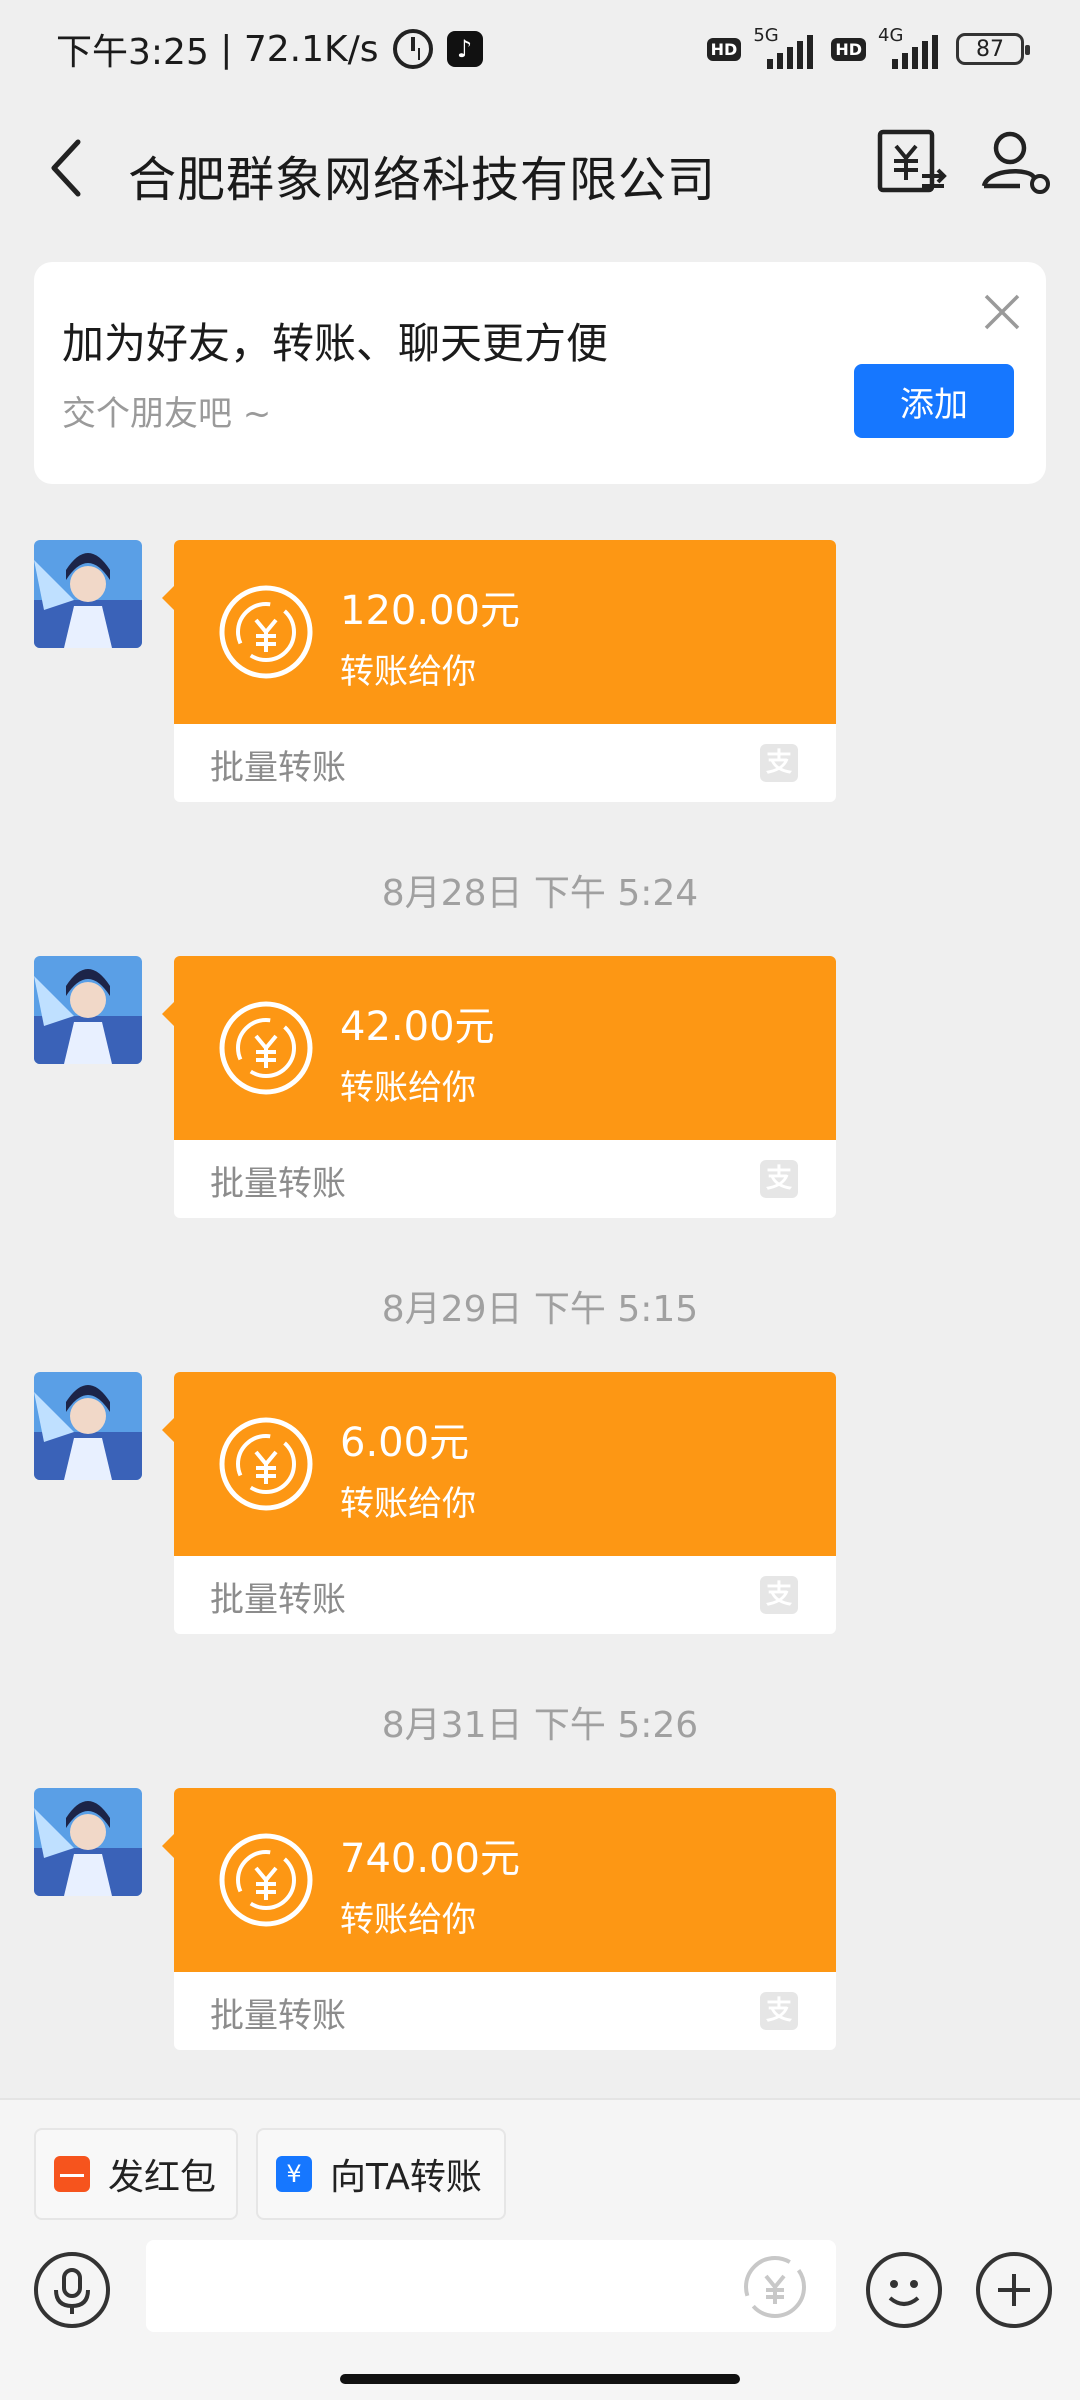 The width and height of the screenshot is (1080, 2400). Describe the element at coordinates (406, 2177) in the screenshot. I see `transfer-to-user-label: 向TA转账` at that location.